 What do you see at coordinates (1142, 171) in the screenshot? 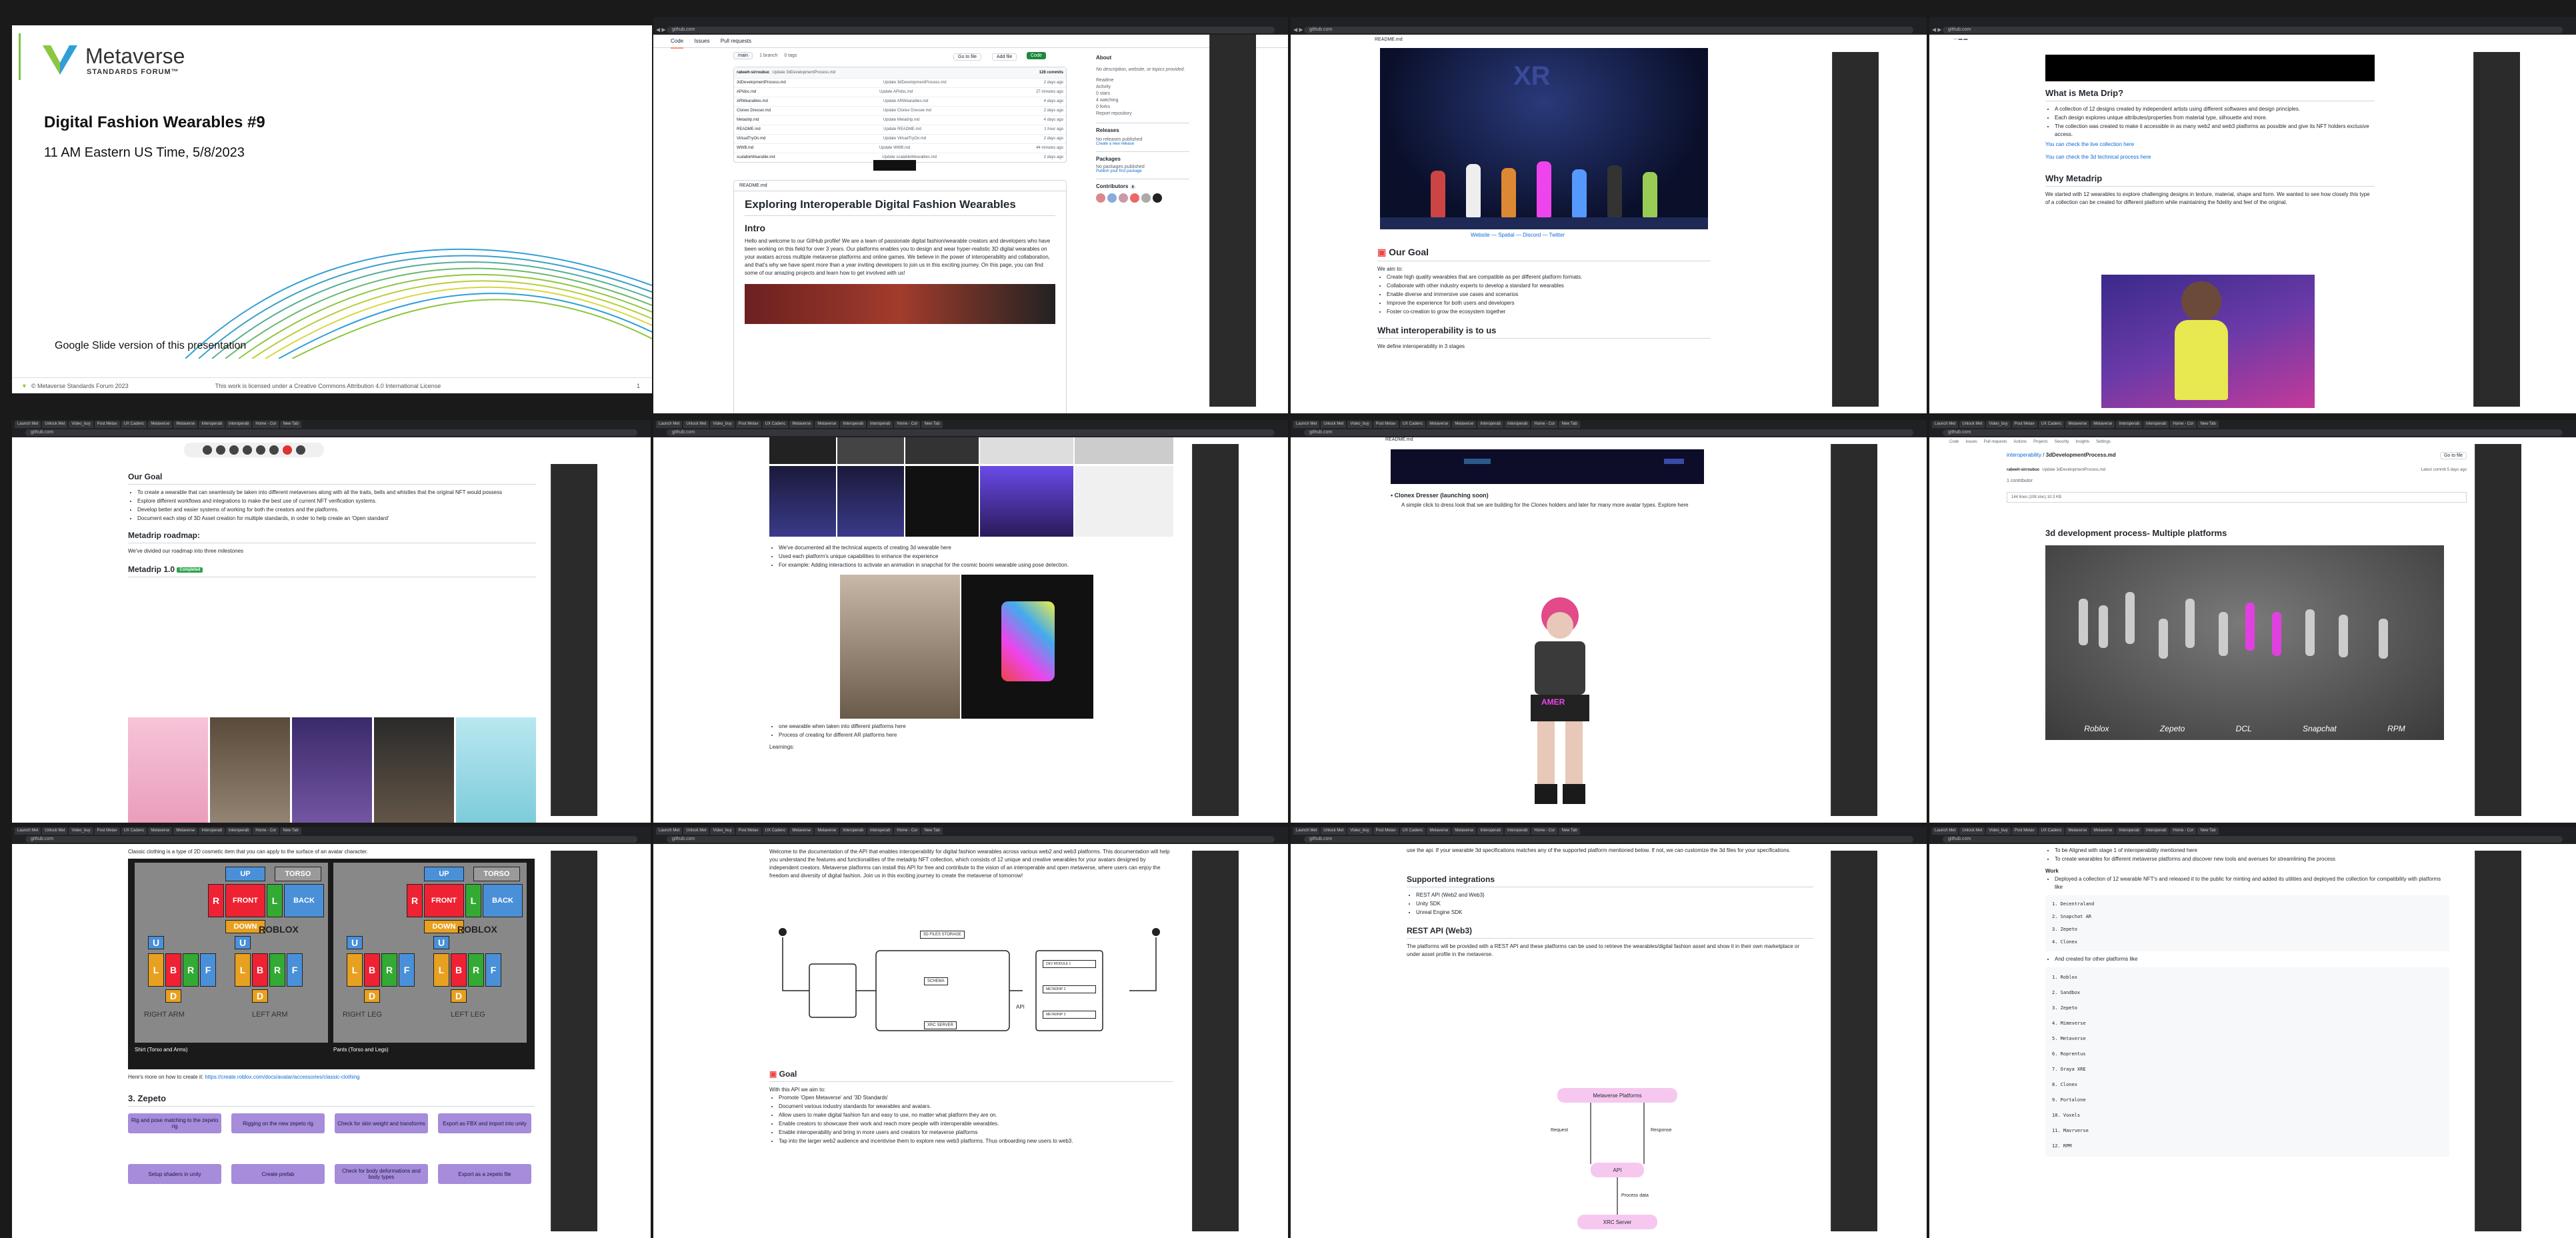
I see `publish-package-link: Publish your first package` at bounding box center [1142, 171].